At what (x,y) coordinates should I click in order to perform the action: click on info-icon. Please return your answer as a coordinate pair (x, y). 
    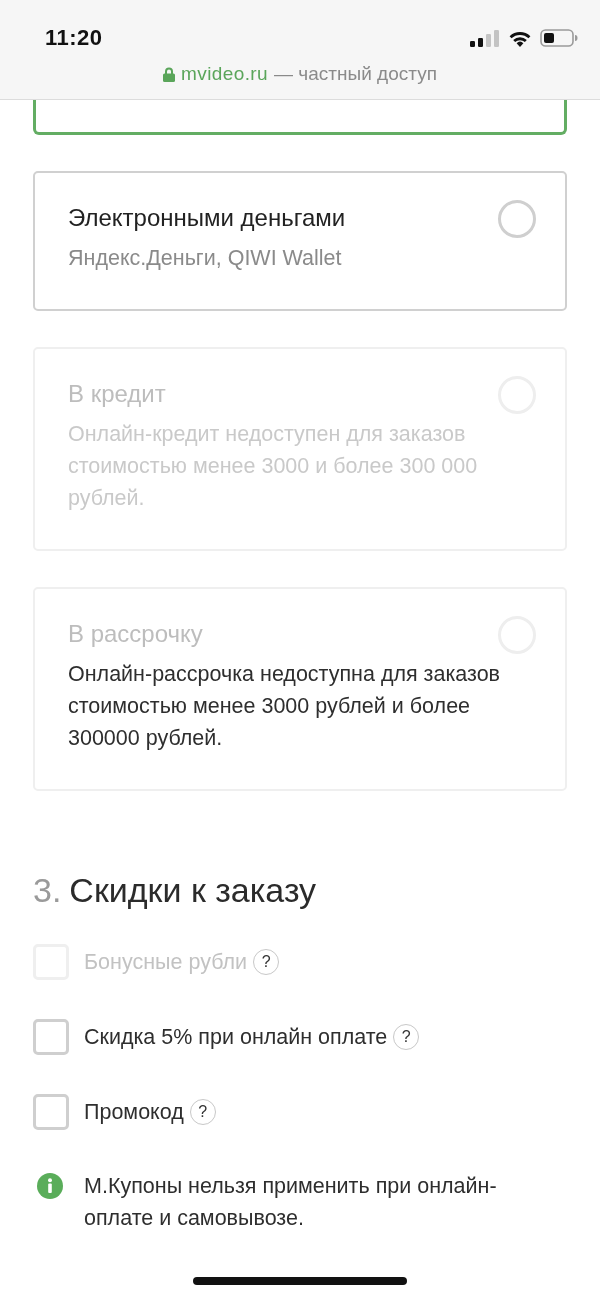
    Looking at the image, I should click on (50, 1186).